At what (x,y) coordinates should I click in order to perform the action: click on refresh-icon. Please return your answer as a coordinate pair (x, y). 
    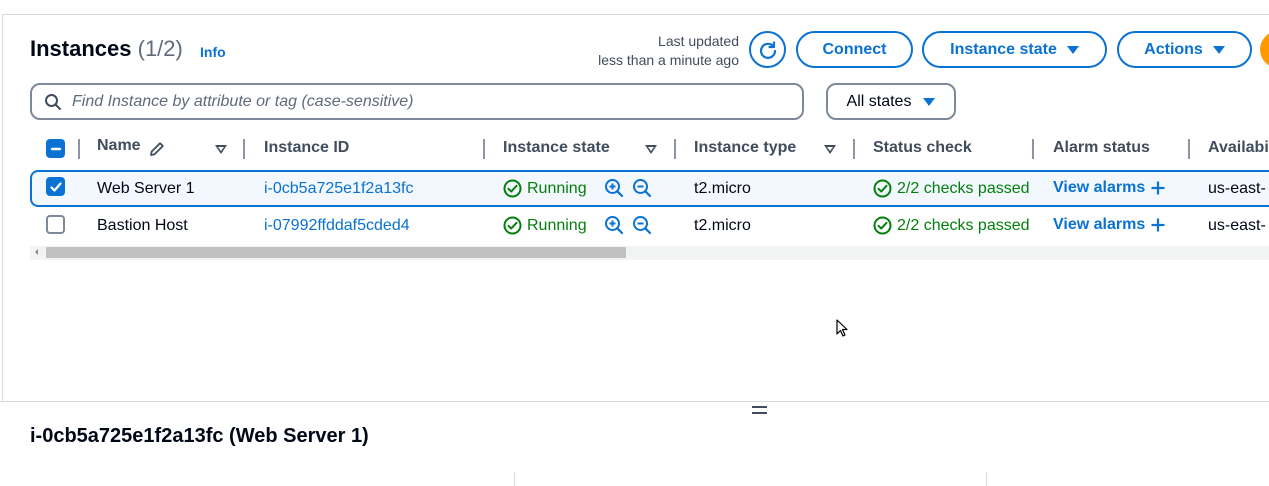
    Looking at the image, I should click on (767, 49).